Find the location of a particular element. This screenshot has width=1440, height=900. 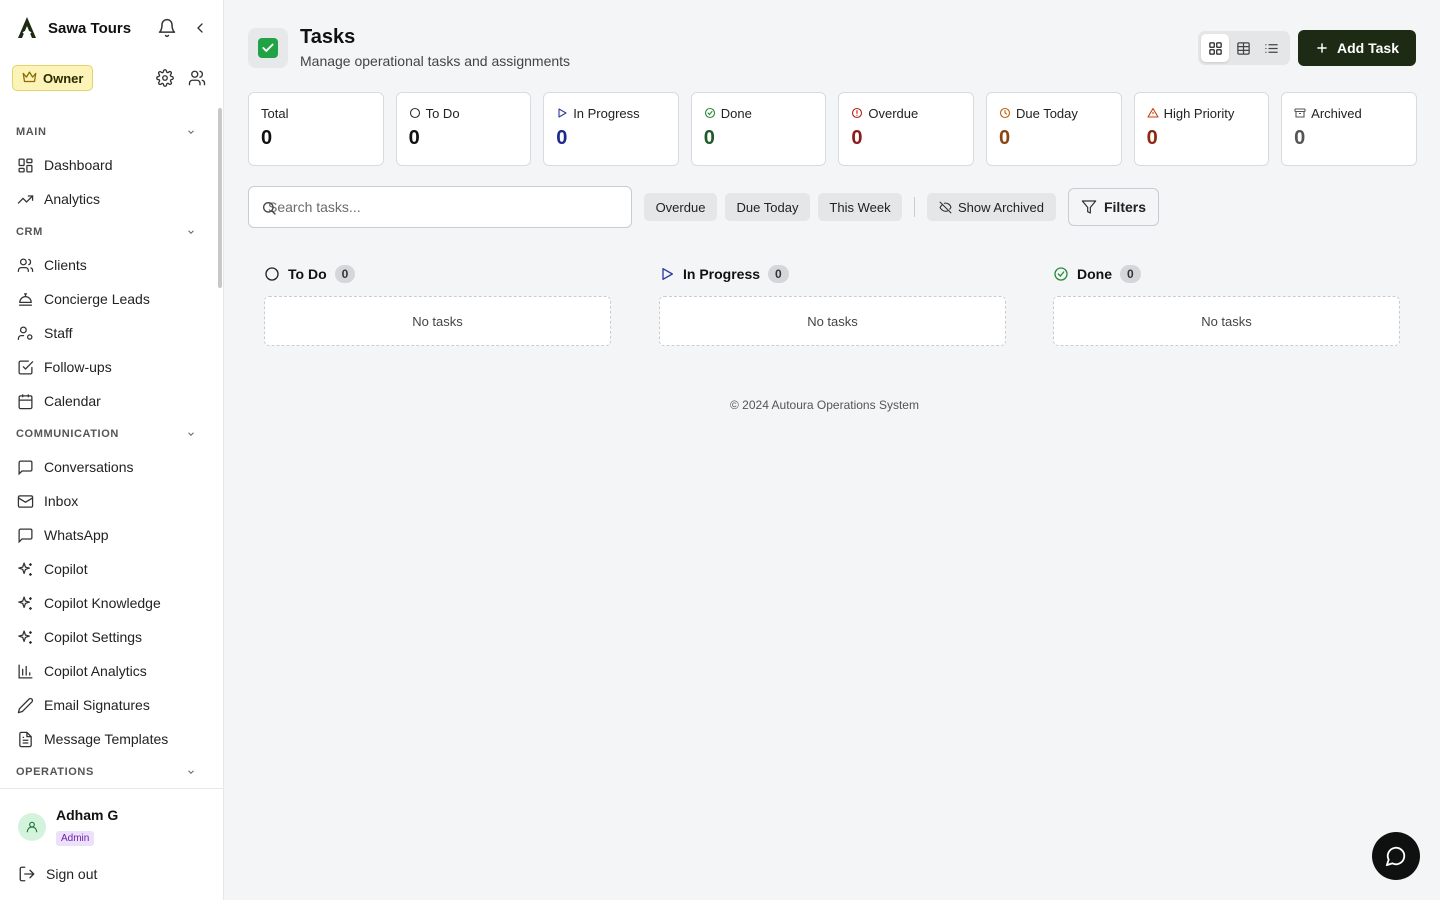

filter-chip-overdue: Overdue is located at coordinates (680, 207).